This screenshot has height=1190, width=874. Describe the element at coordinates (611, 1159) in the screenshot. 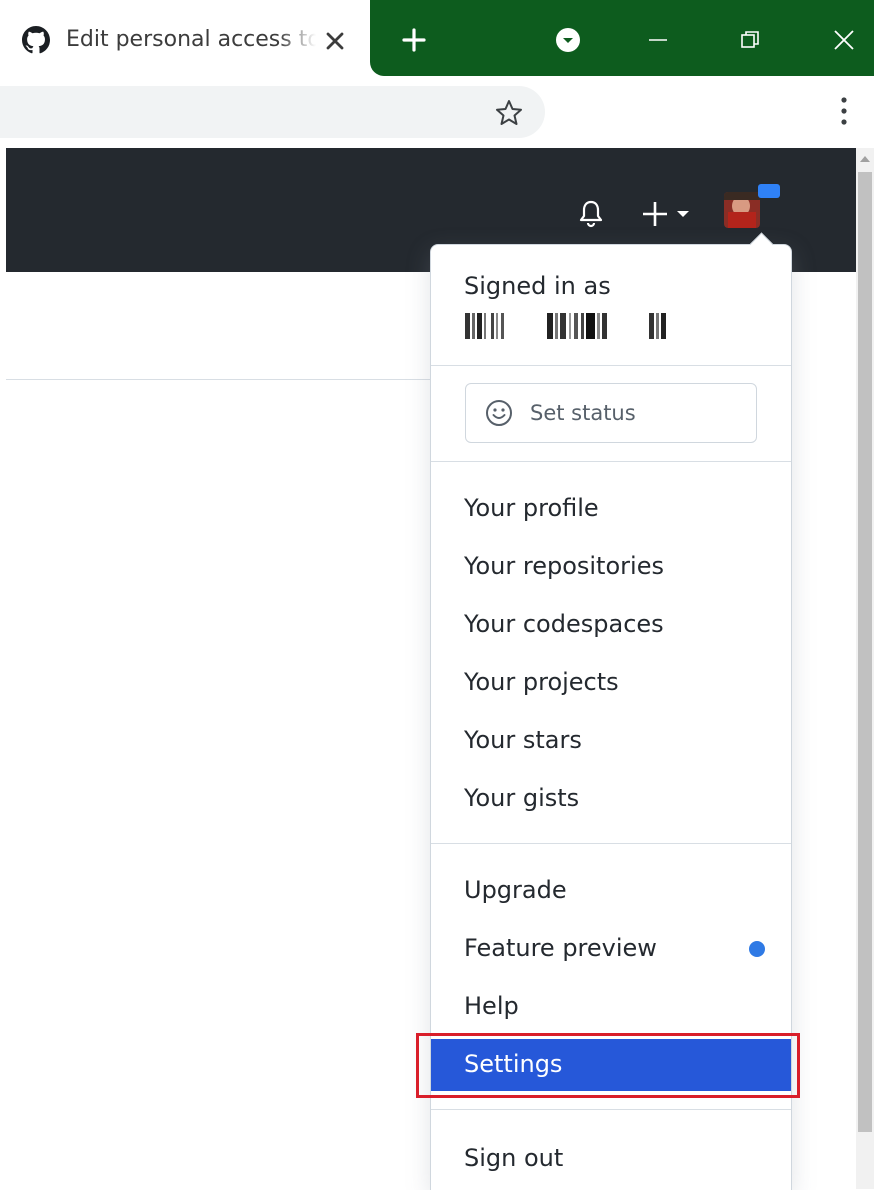

I see `menu-item-sign-out: Sign out` at that location.